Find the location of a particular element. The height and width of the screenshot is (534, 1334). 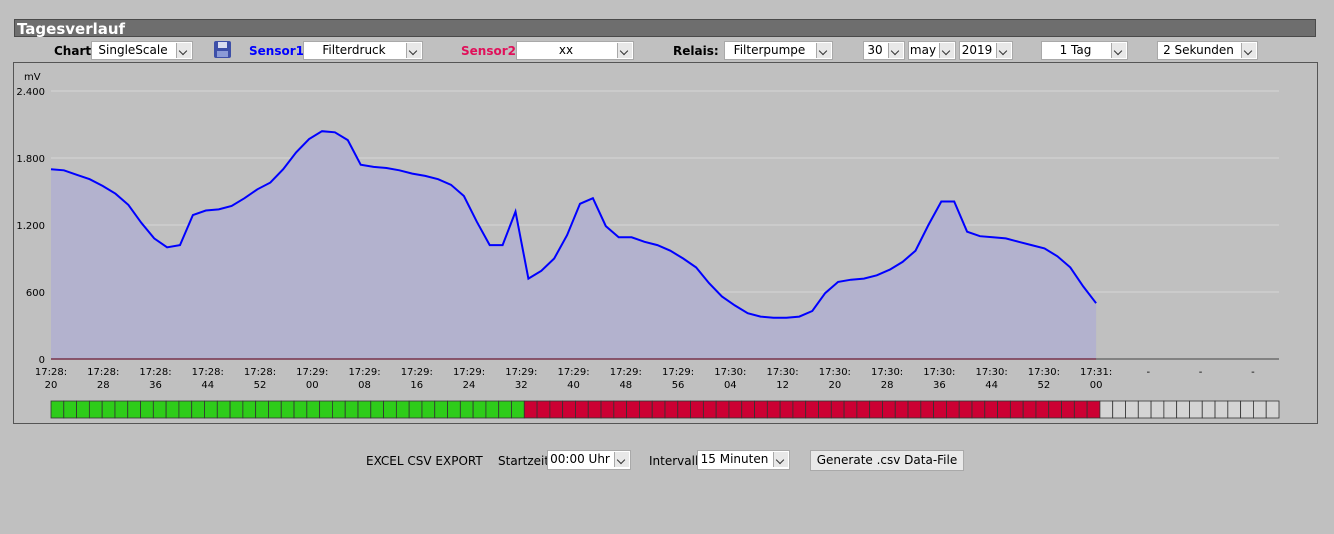

export-interval-select: 15 Minuten is located at coordinates (743, 460).